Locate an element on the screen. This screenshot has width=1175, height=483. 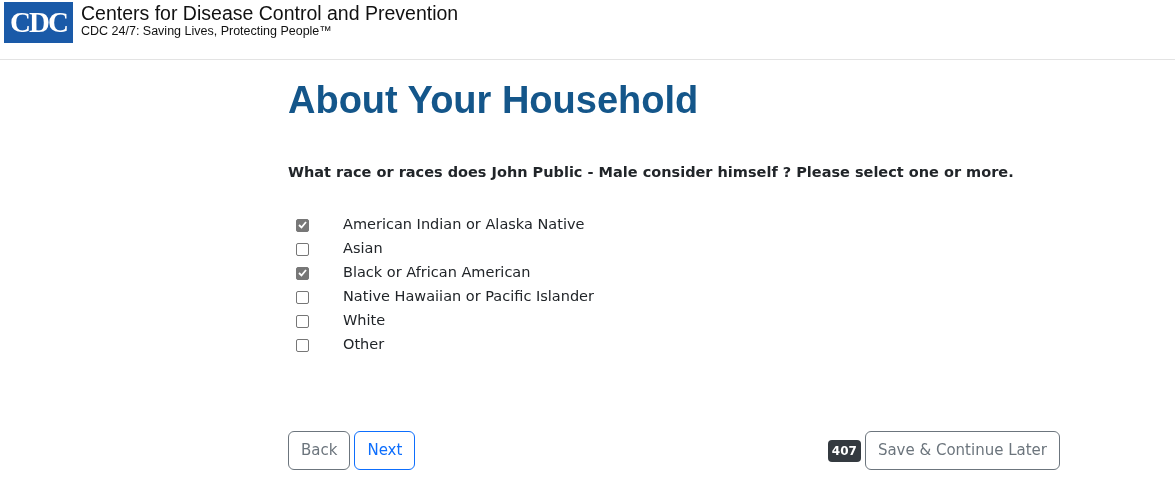
next-button: Next is located at coordinates (385, 450).